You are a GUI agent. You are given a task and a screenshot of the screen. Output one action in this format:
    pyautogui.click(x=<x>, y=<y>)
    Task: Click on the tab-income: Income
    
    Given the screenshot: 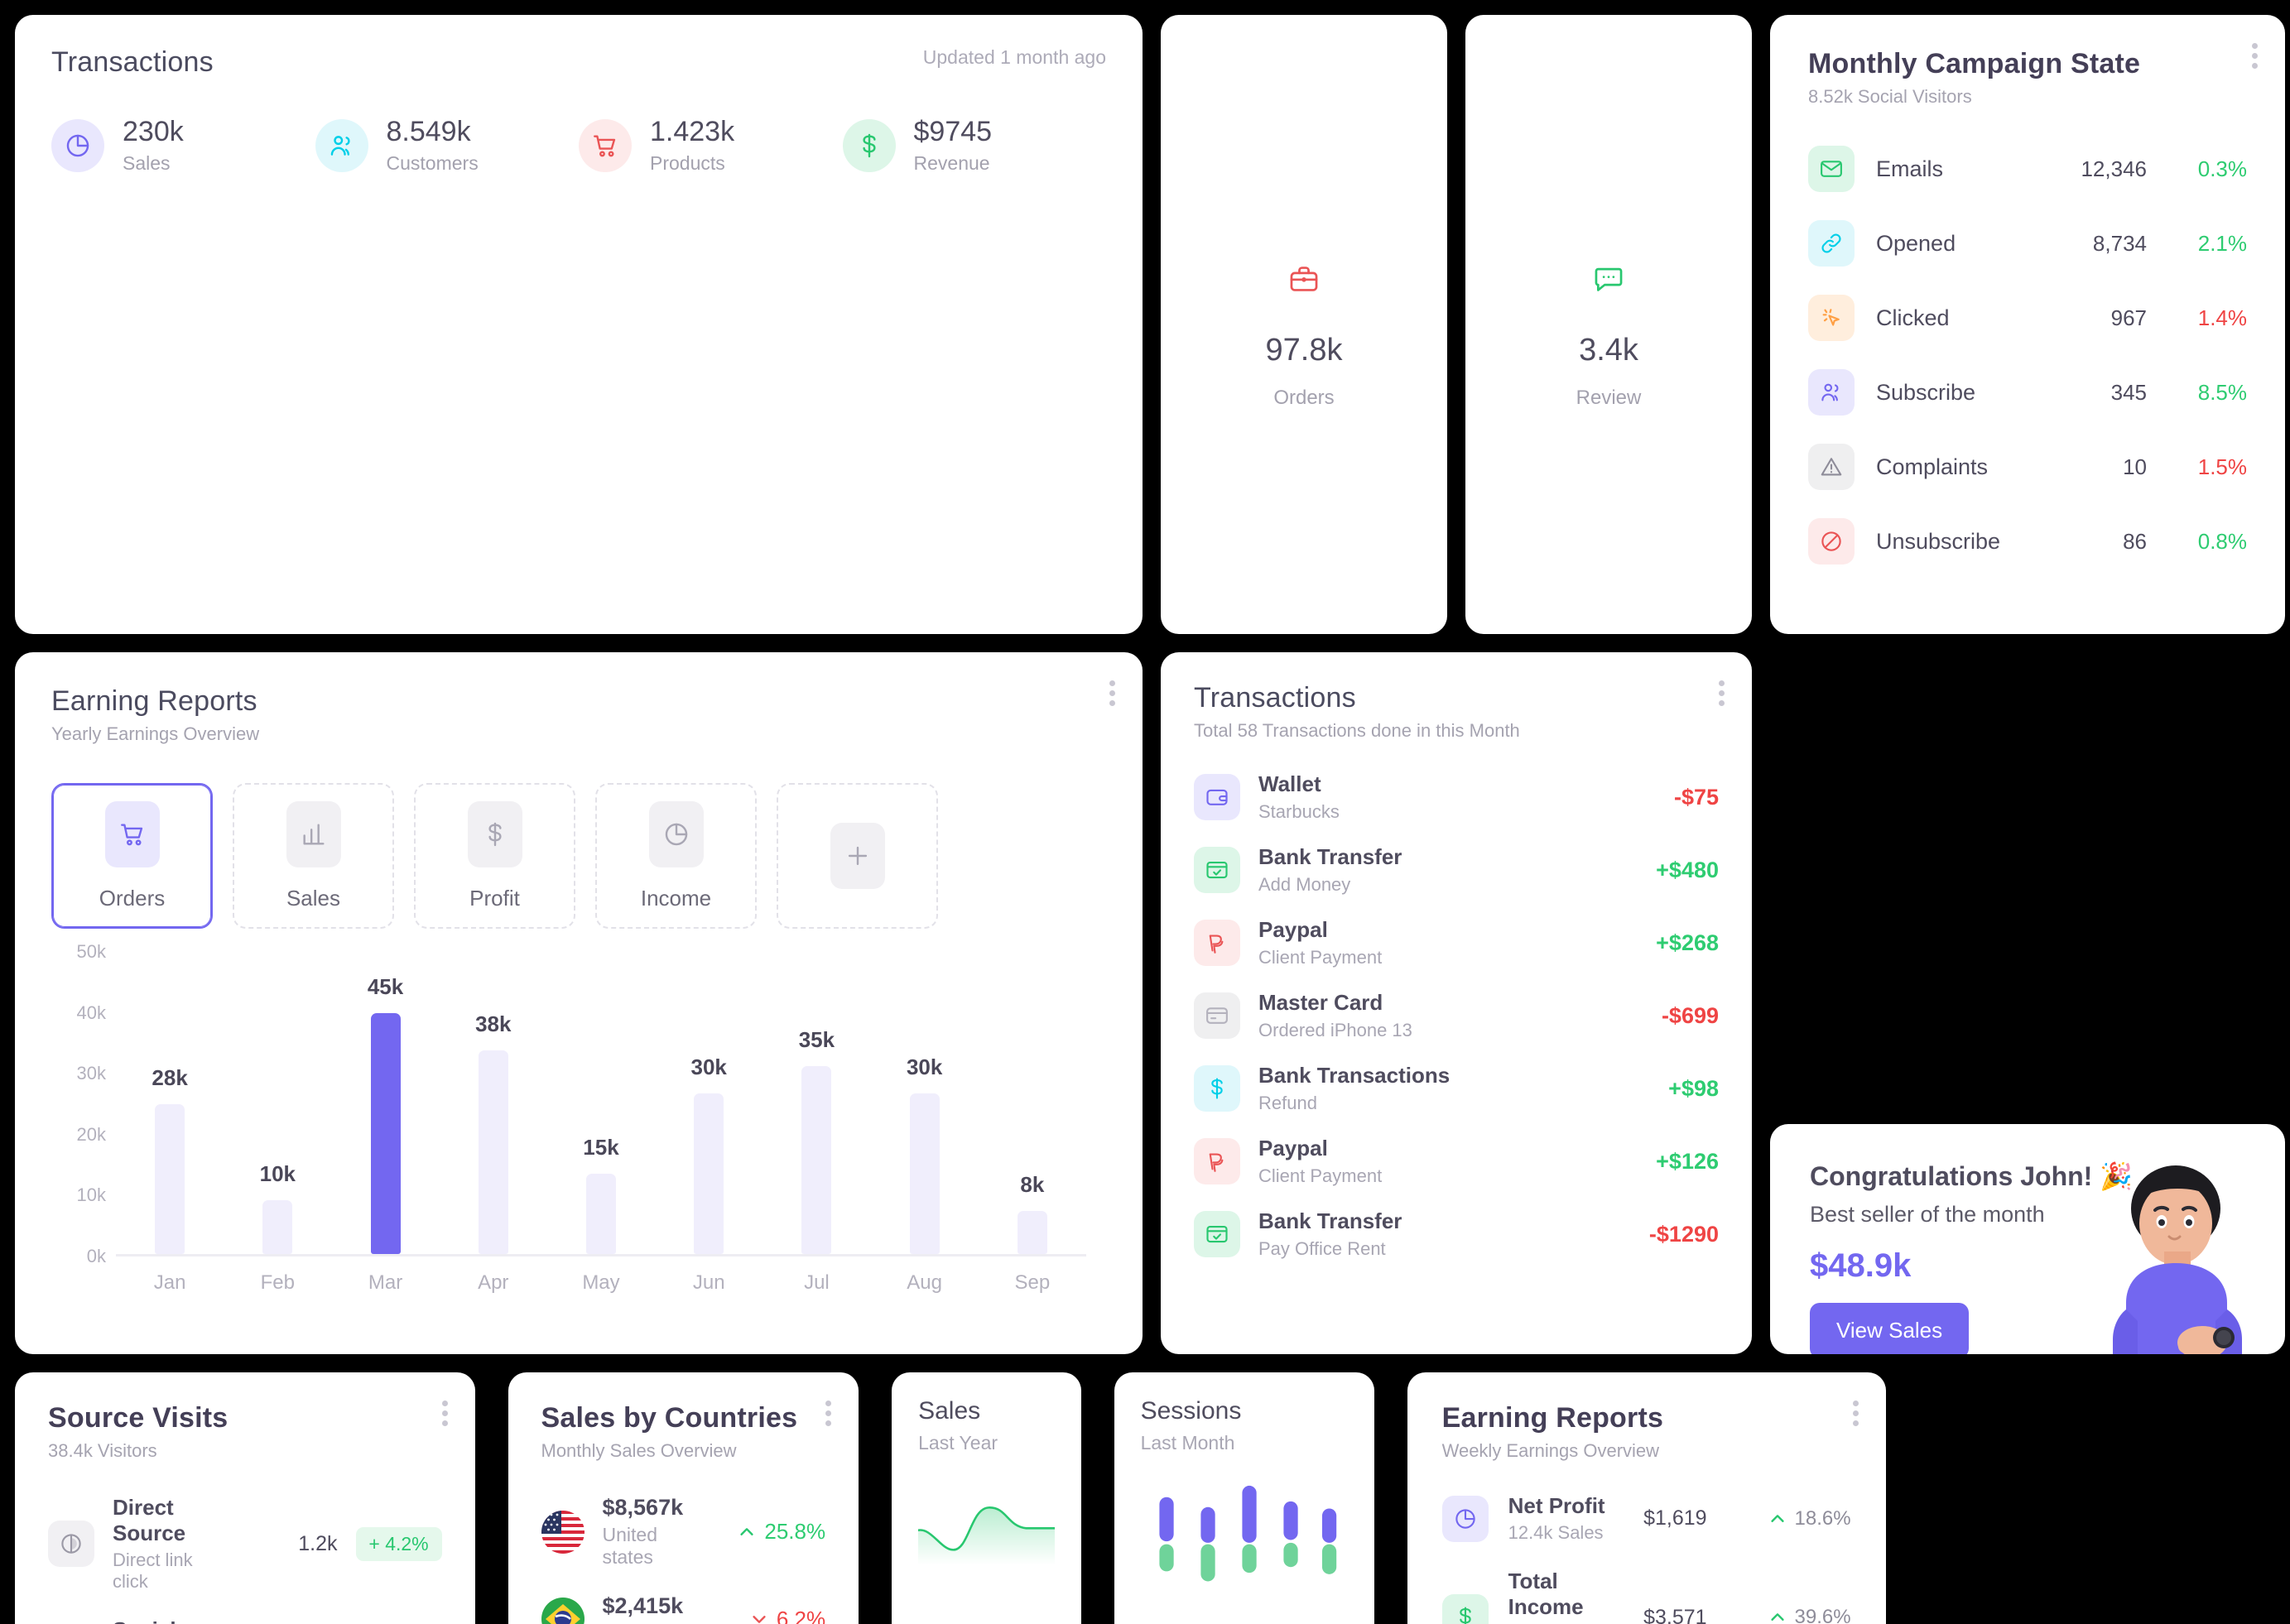 What is the action you would take?
    pyautogui.click(x=676, y=856)
    